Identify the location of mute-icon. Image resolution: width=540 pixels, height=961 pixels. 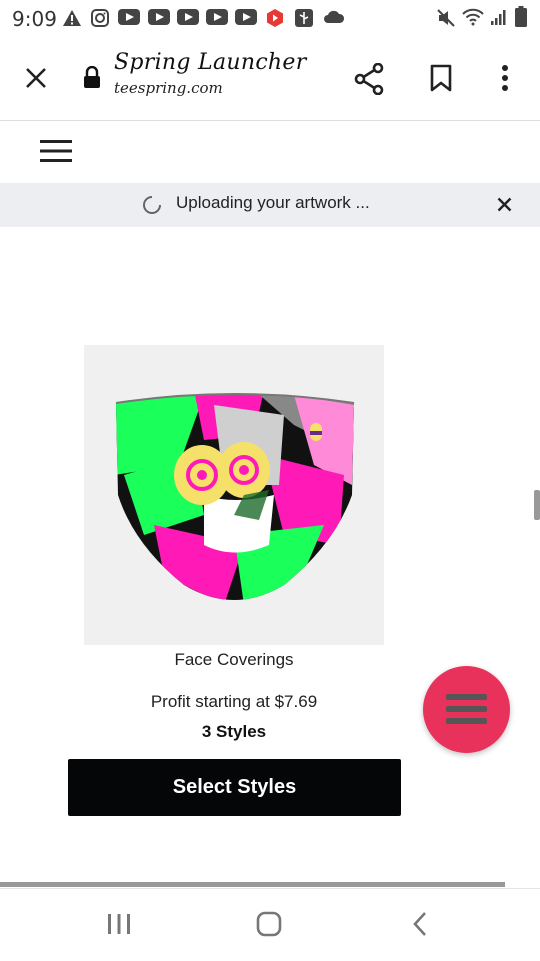
(446, 18).